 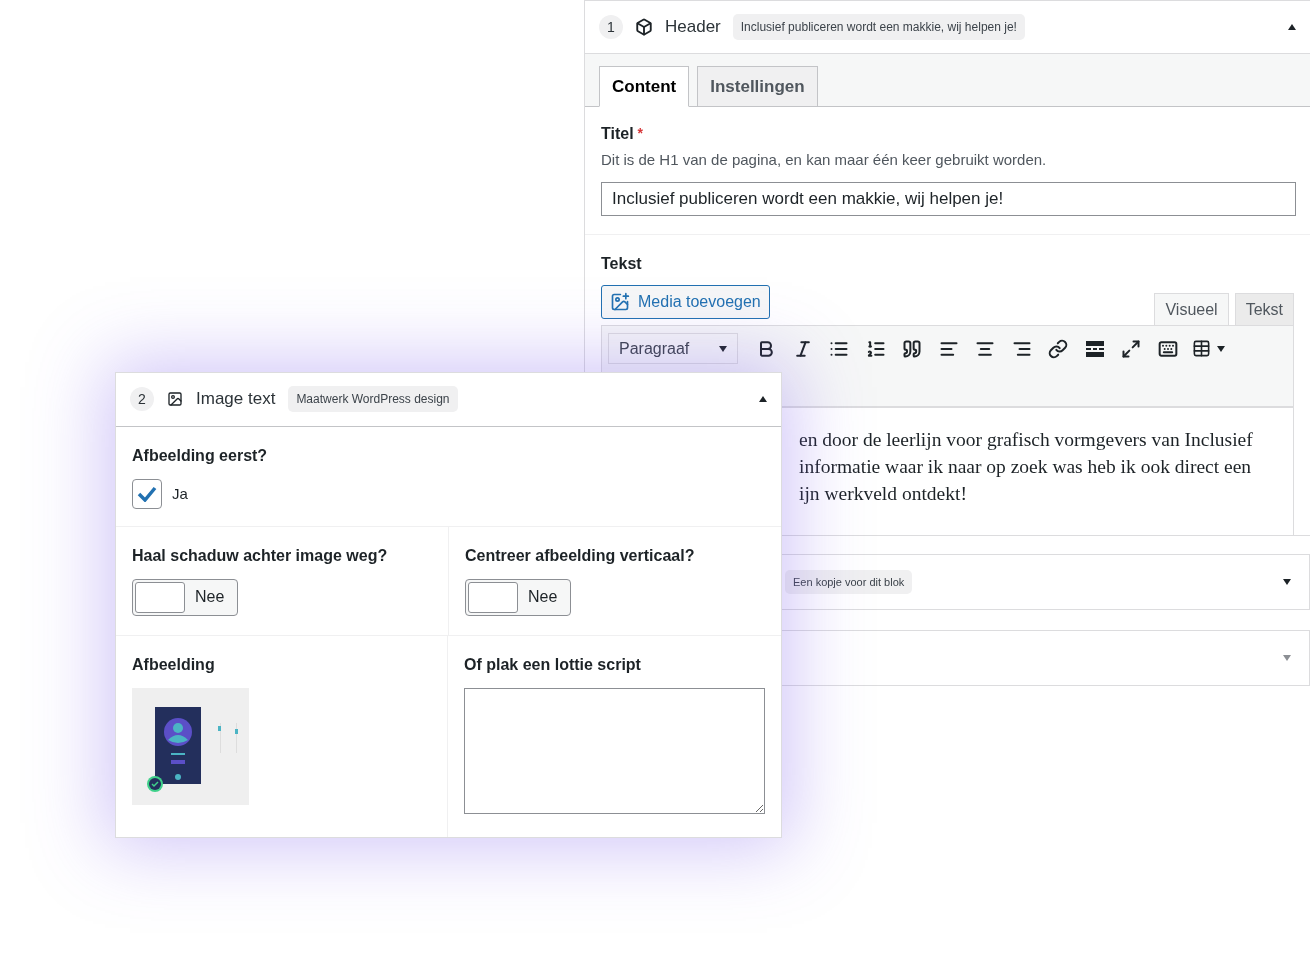 What do you see at coordinates (142, 399) in the screenshot?
I see `block-number: 2` at bounding box center [142, 399].